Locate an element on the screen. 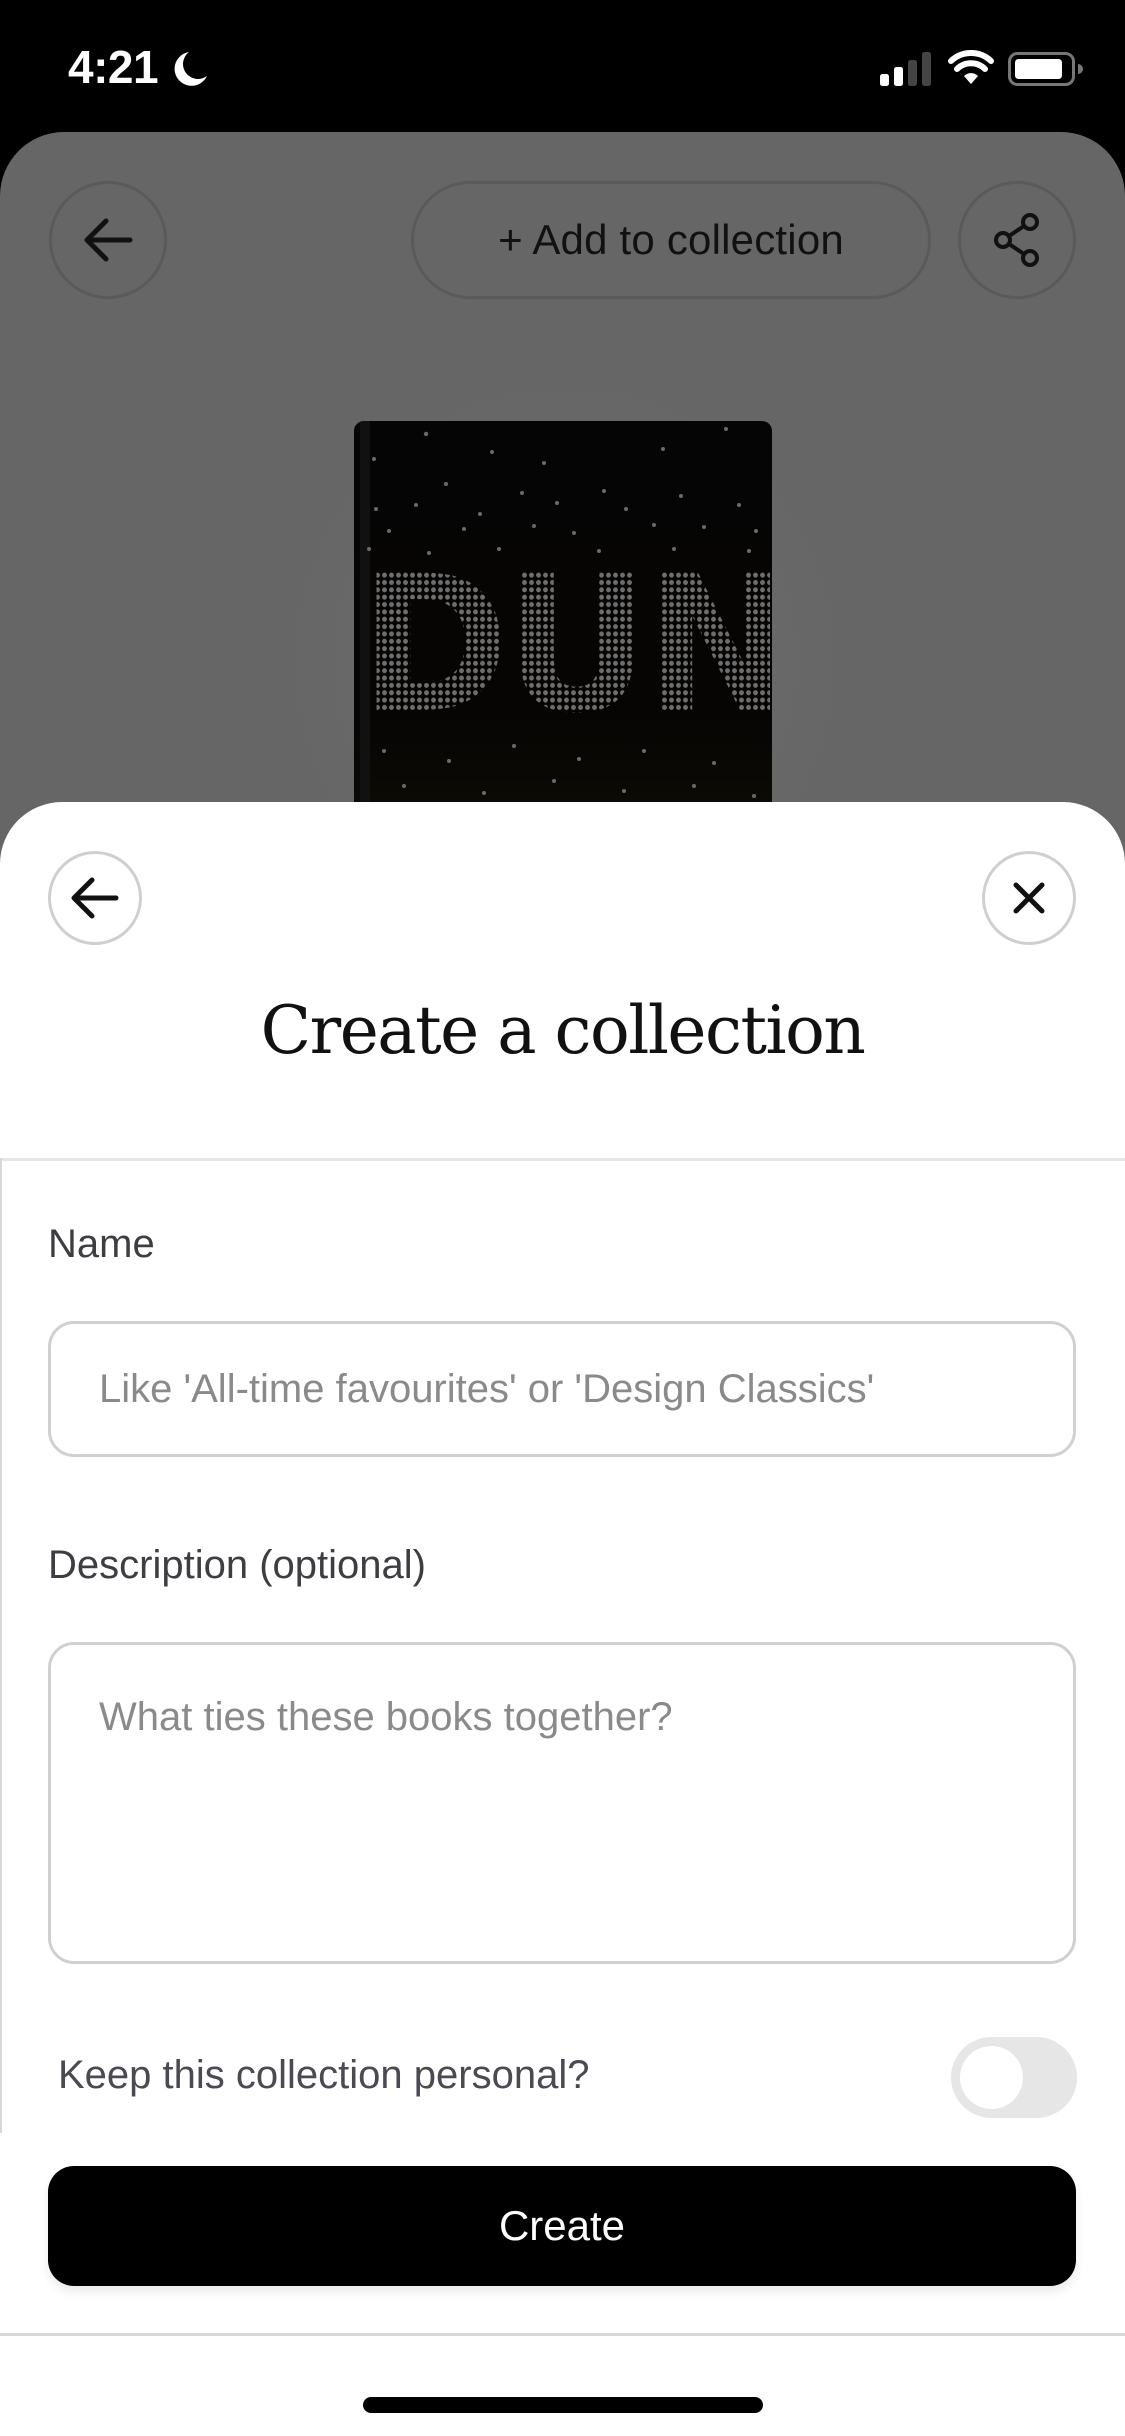  add-to-collection-button: + Add to collection is located at coordinates (671, 240).